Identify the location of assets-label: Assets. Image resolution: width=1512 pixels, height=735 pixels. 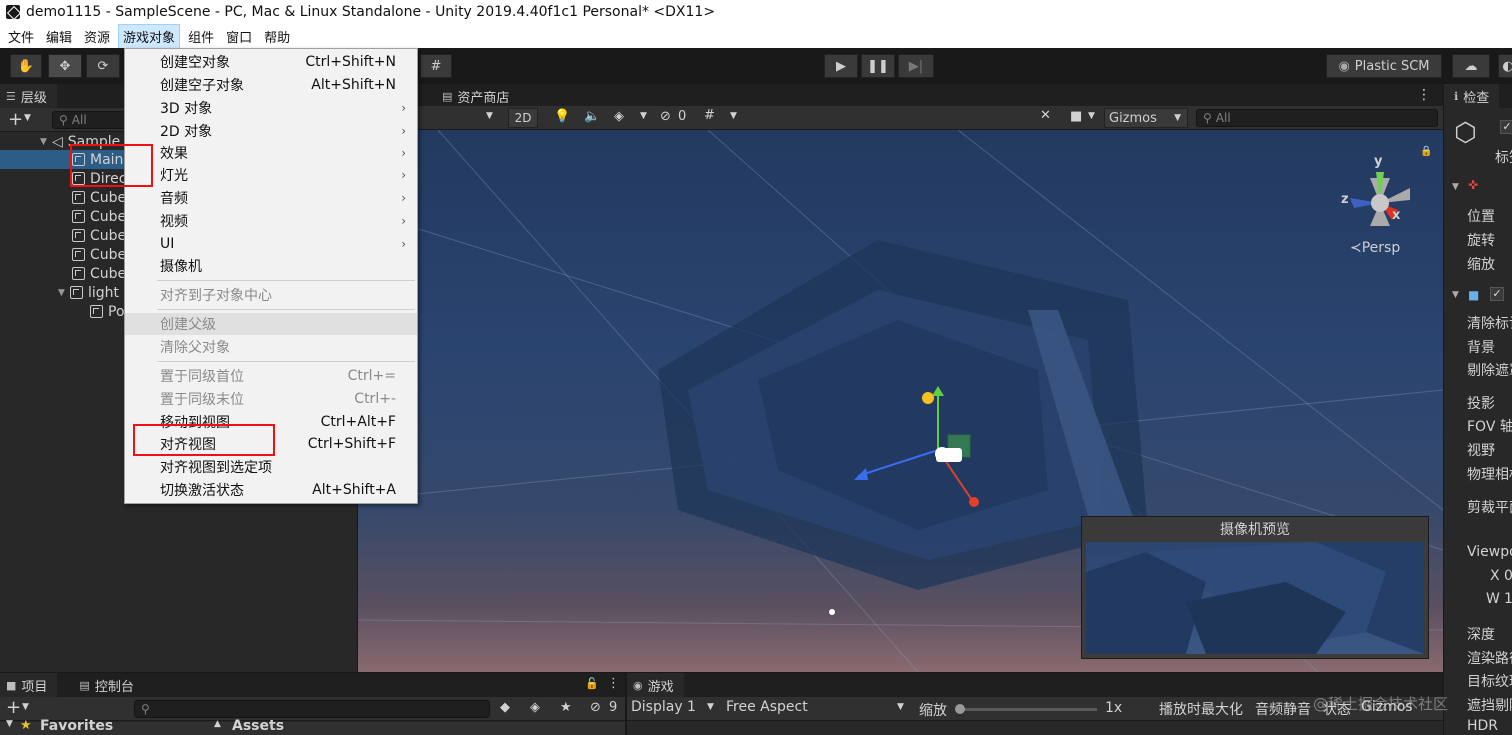
(258, 726).